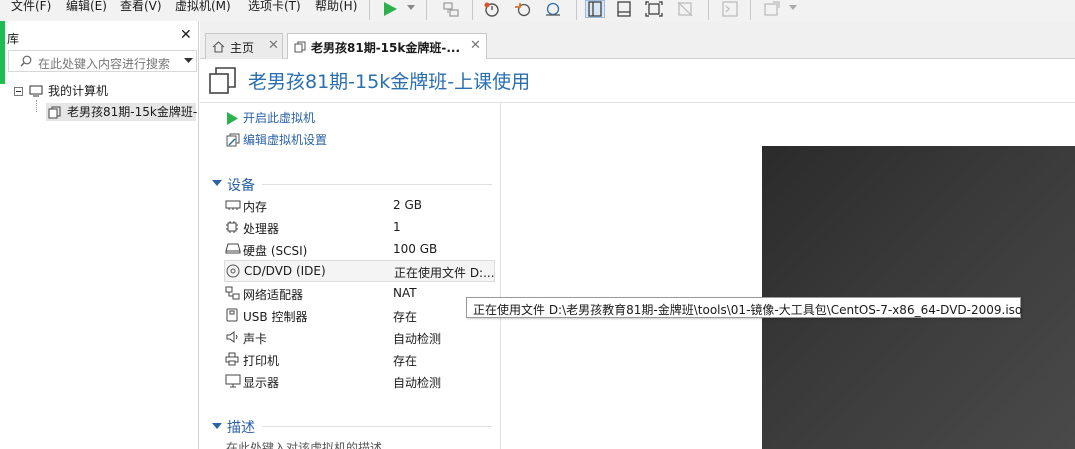  Describe the element at coordinates (255, 339) in the screenshot. I see `device-name: 声卡` at that location.